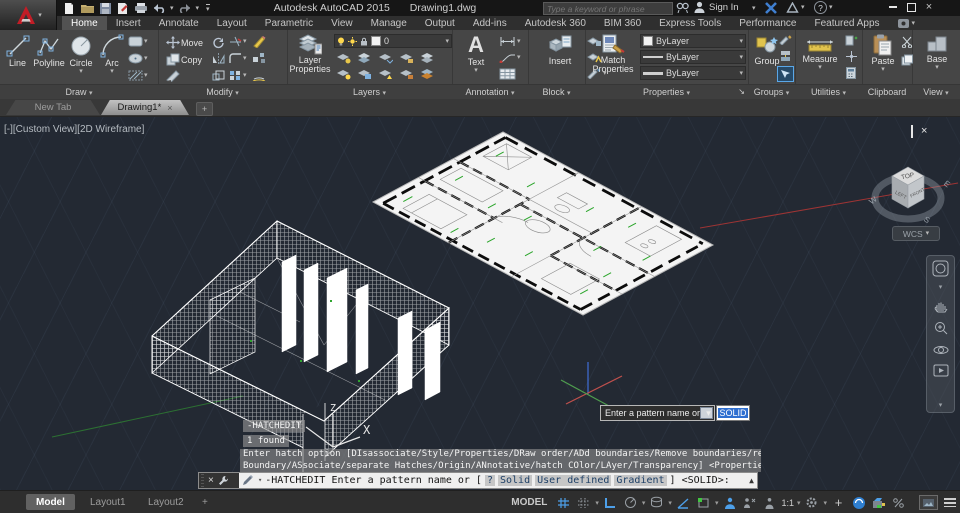 Image resolution: width=960 pixels, height=513 pixels. Describe the element at coordinates (50, 502) in the screenshot. I see `model-tab: Model` at that location.